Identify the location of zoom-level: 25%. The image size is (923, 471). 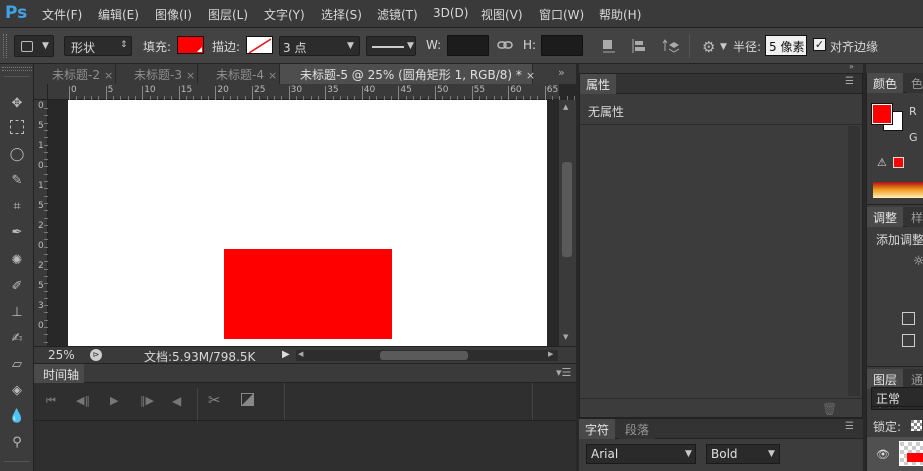
(61, 355).